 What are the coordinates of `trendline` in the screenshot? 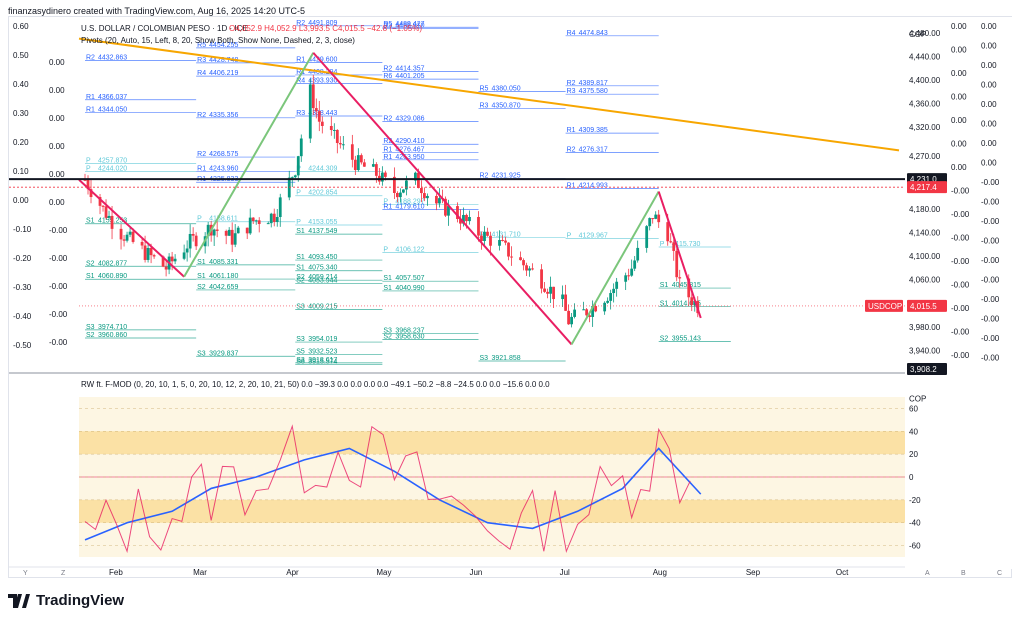 It's located at (489, 94).